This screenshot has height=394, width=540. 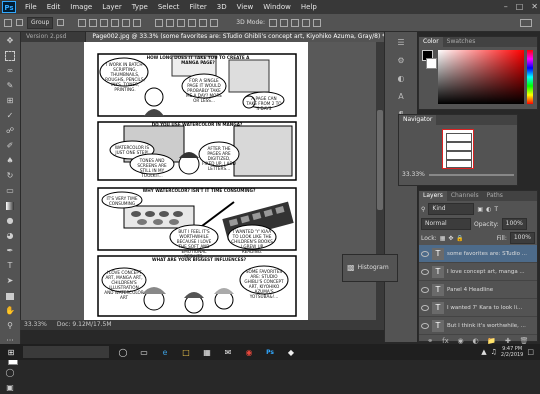 What do you see at coordinates (10, 101) in the screenshot?
I see `crop-tool-icon: ⊞` at bounding box center [10, 101].